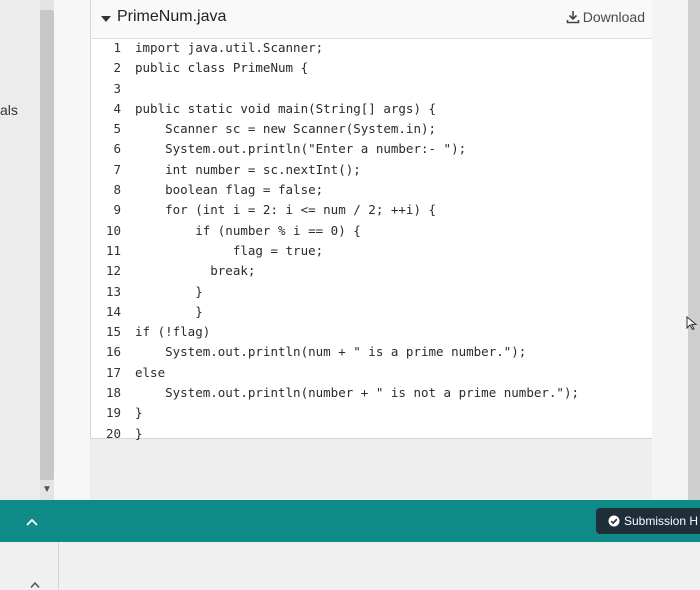 The width and height of the screenshot is (700, 590). Describe the element at coordinates (150, 372) in the screenshot. I see `line-code: else` at that location.